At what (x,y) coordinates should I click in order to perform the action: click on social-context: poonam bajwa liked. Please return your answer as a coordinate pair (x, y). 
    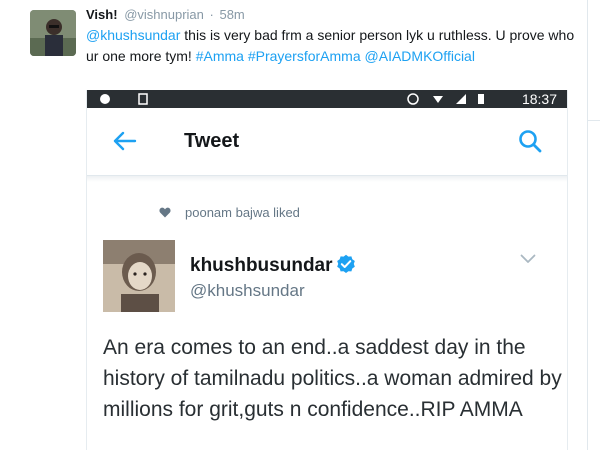
    Looking at the image, I should click on (229, 212).